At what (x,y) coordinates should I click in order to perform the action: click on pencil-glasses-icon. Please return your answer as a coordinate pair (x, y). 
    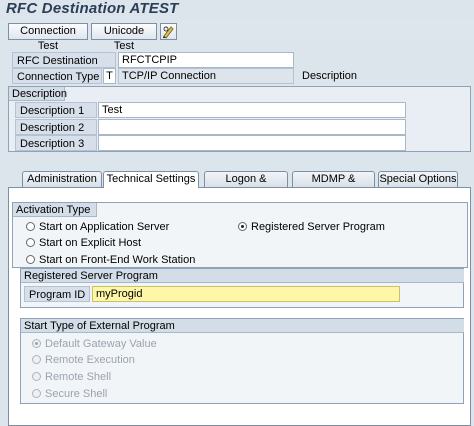
    Looking at the image, I should click on (168, 32).